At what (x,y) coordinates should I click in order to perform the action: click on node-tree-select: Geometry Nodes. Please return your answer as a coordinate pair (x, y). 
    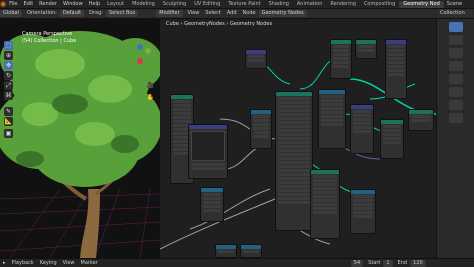
    Looking at the image, I should click on (282, 13).